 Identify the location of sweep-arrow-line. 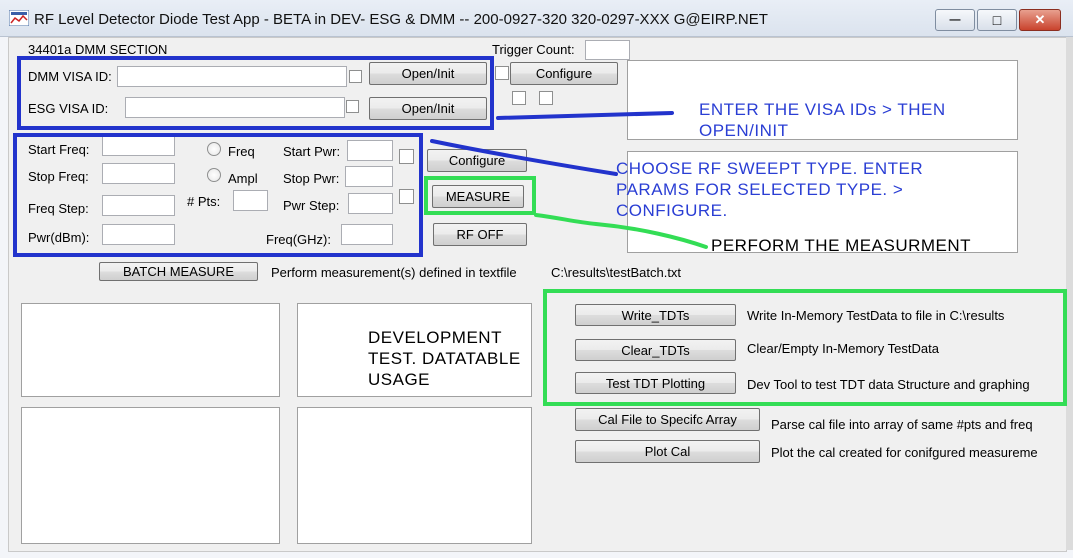
(524, 157).